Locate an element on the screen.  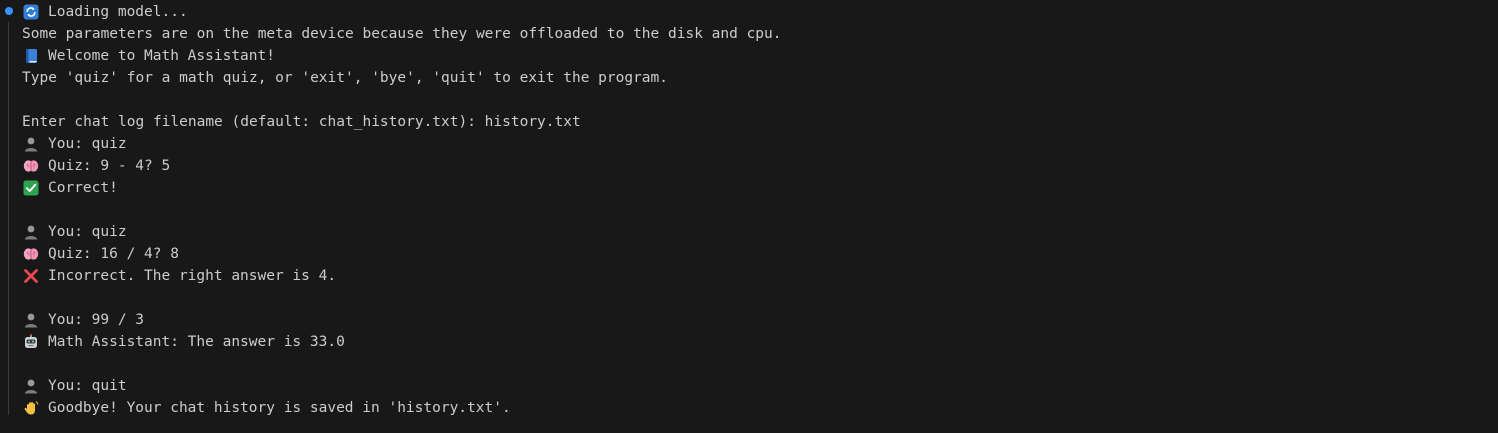
output-line: You: 99 / 3 is located at coordinates (760, 320).